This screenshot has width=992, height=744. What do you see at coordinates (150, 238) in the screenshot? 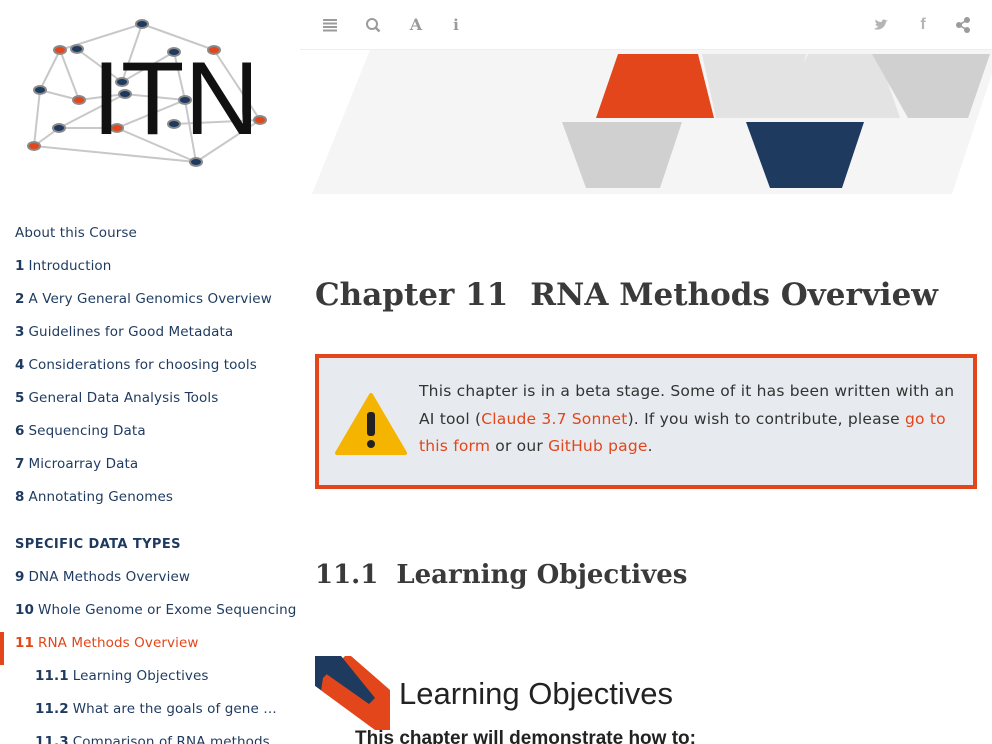
I see `toc-item-about: About this Course` at bounding box center [150, 238].